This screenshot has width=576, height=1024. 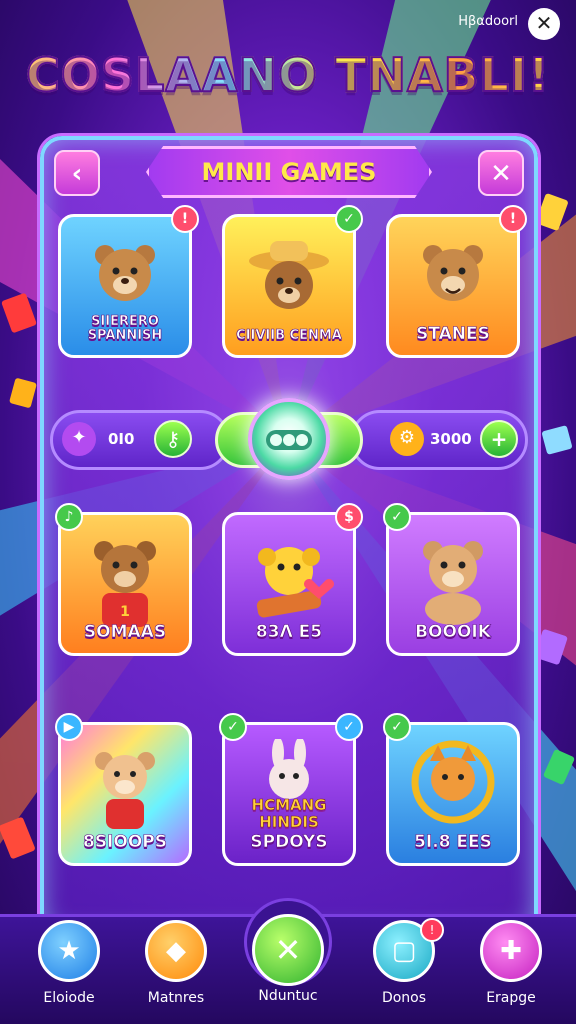 I want to click on game-card: $ 83Λ E5, so click(x=292, y=579).